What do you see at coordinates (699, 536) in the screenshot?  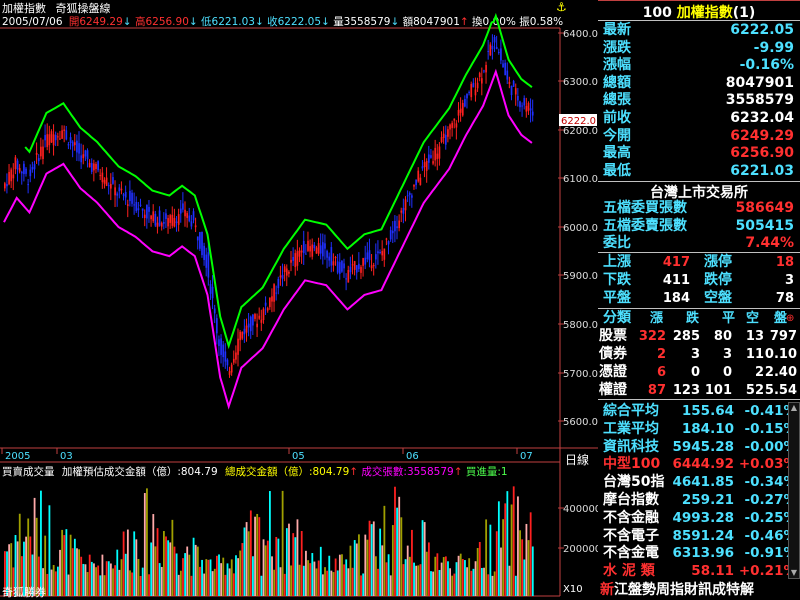 I see `index-row: 不含電子 8591.24 -0.46%` at bounding box center [699, 536].